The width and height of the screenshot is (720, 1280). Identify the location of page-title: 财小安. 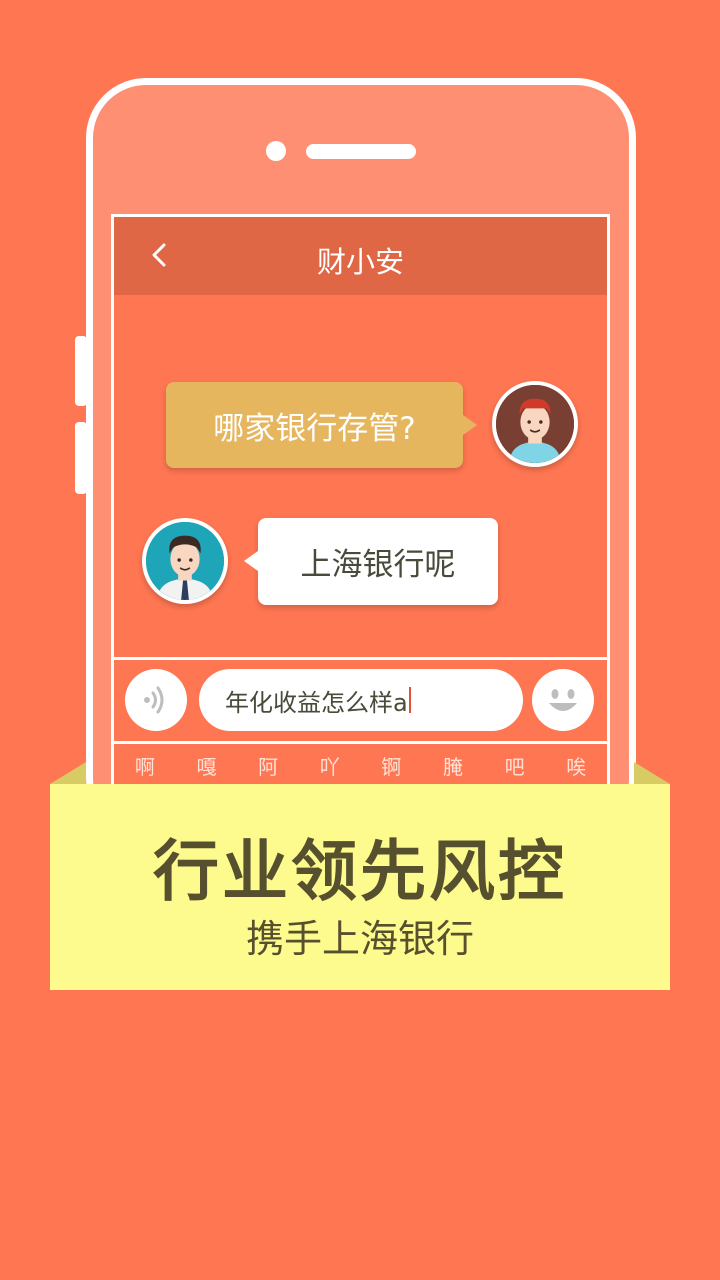
(360, 262).